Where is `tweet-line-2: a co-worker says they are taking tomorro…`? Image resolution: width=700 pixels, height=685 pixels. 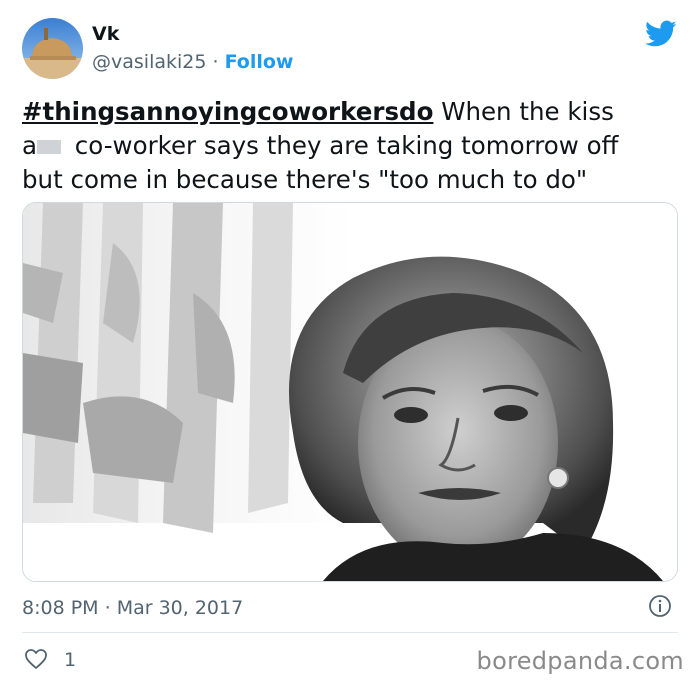 tweet-line-2: a co-worker says they are taking tomorro… is located at coordinates (347, 146).